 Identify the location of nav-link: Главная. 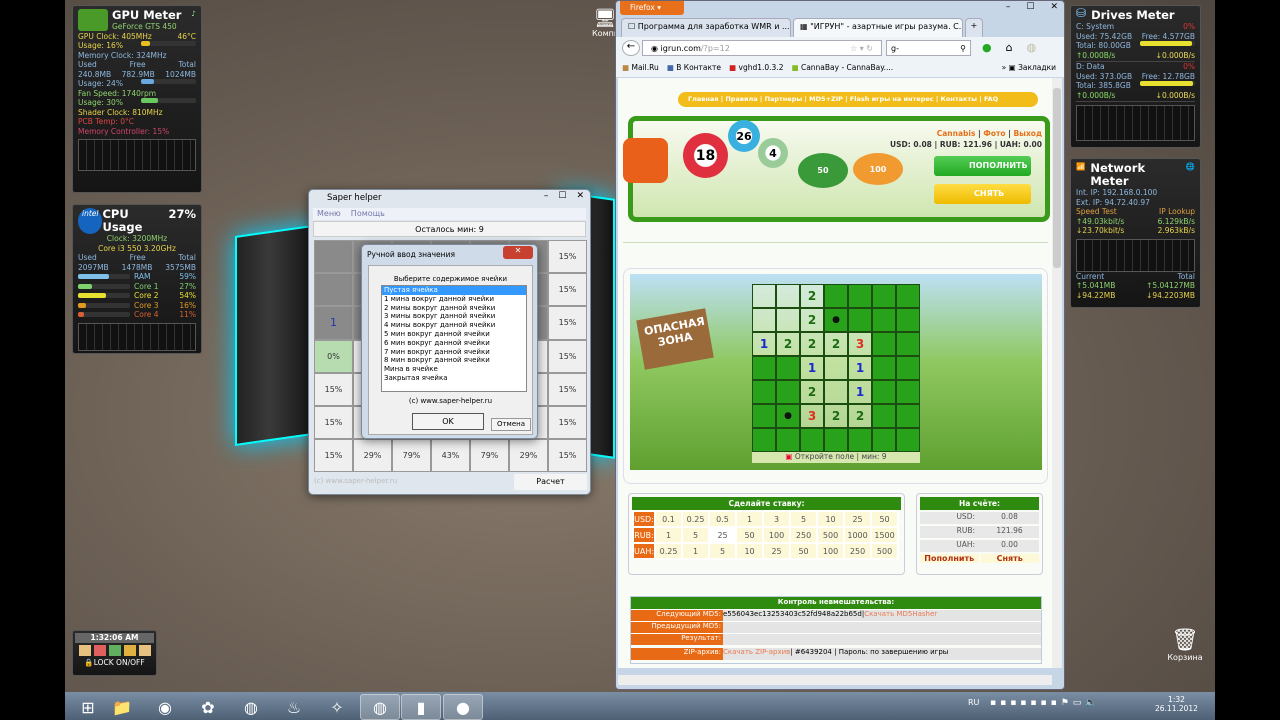
(703, 99).